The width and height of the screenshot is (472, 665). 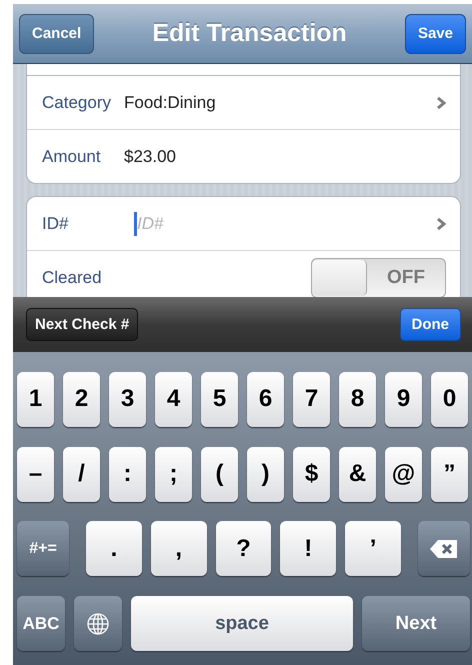 What do you see at coordinates (357, 474) in the screenshot?
I see `keyboard-key: &` at bounding box center [357, 474].